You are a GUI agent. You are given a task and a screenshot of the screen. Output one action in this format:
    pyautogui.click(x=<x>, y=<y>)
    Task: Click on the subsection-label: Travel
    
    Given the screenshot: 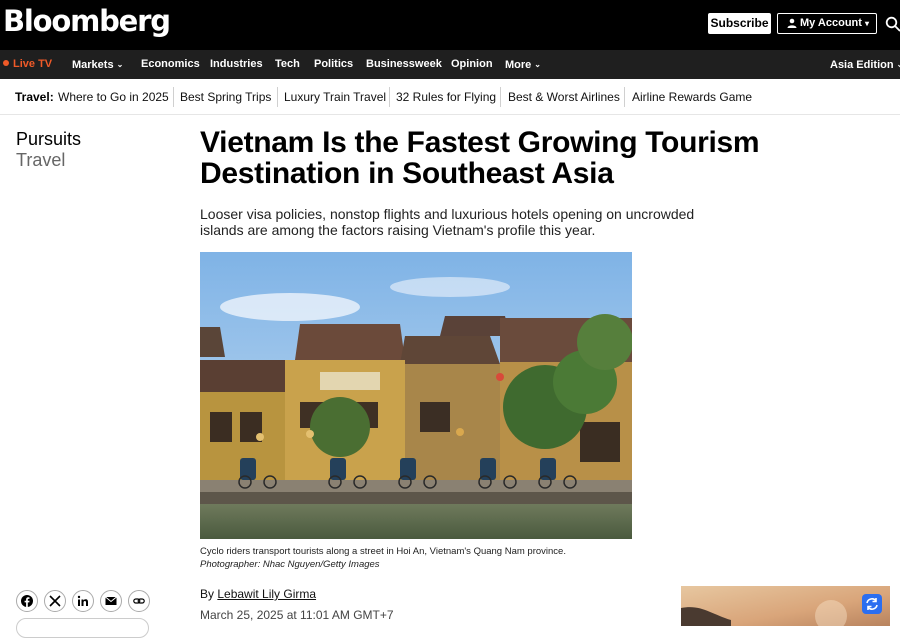 What is the action you would take?
    pyautogui.click(x=40, y=160)
    